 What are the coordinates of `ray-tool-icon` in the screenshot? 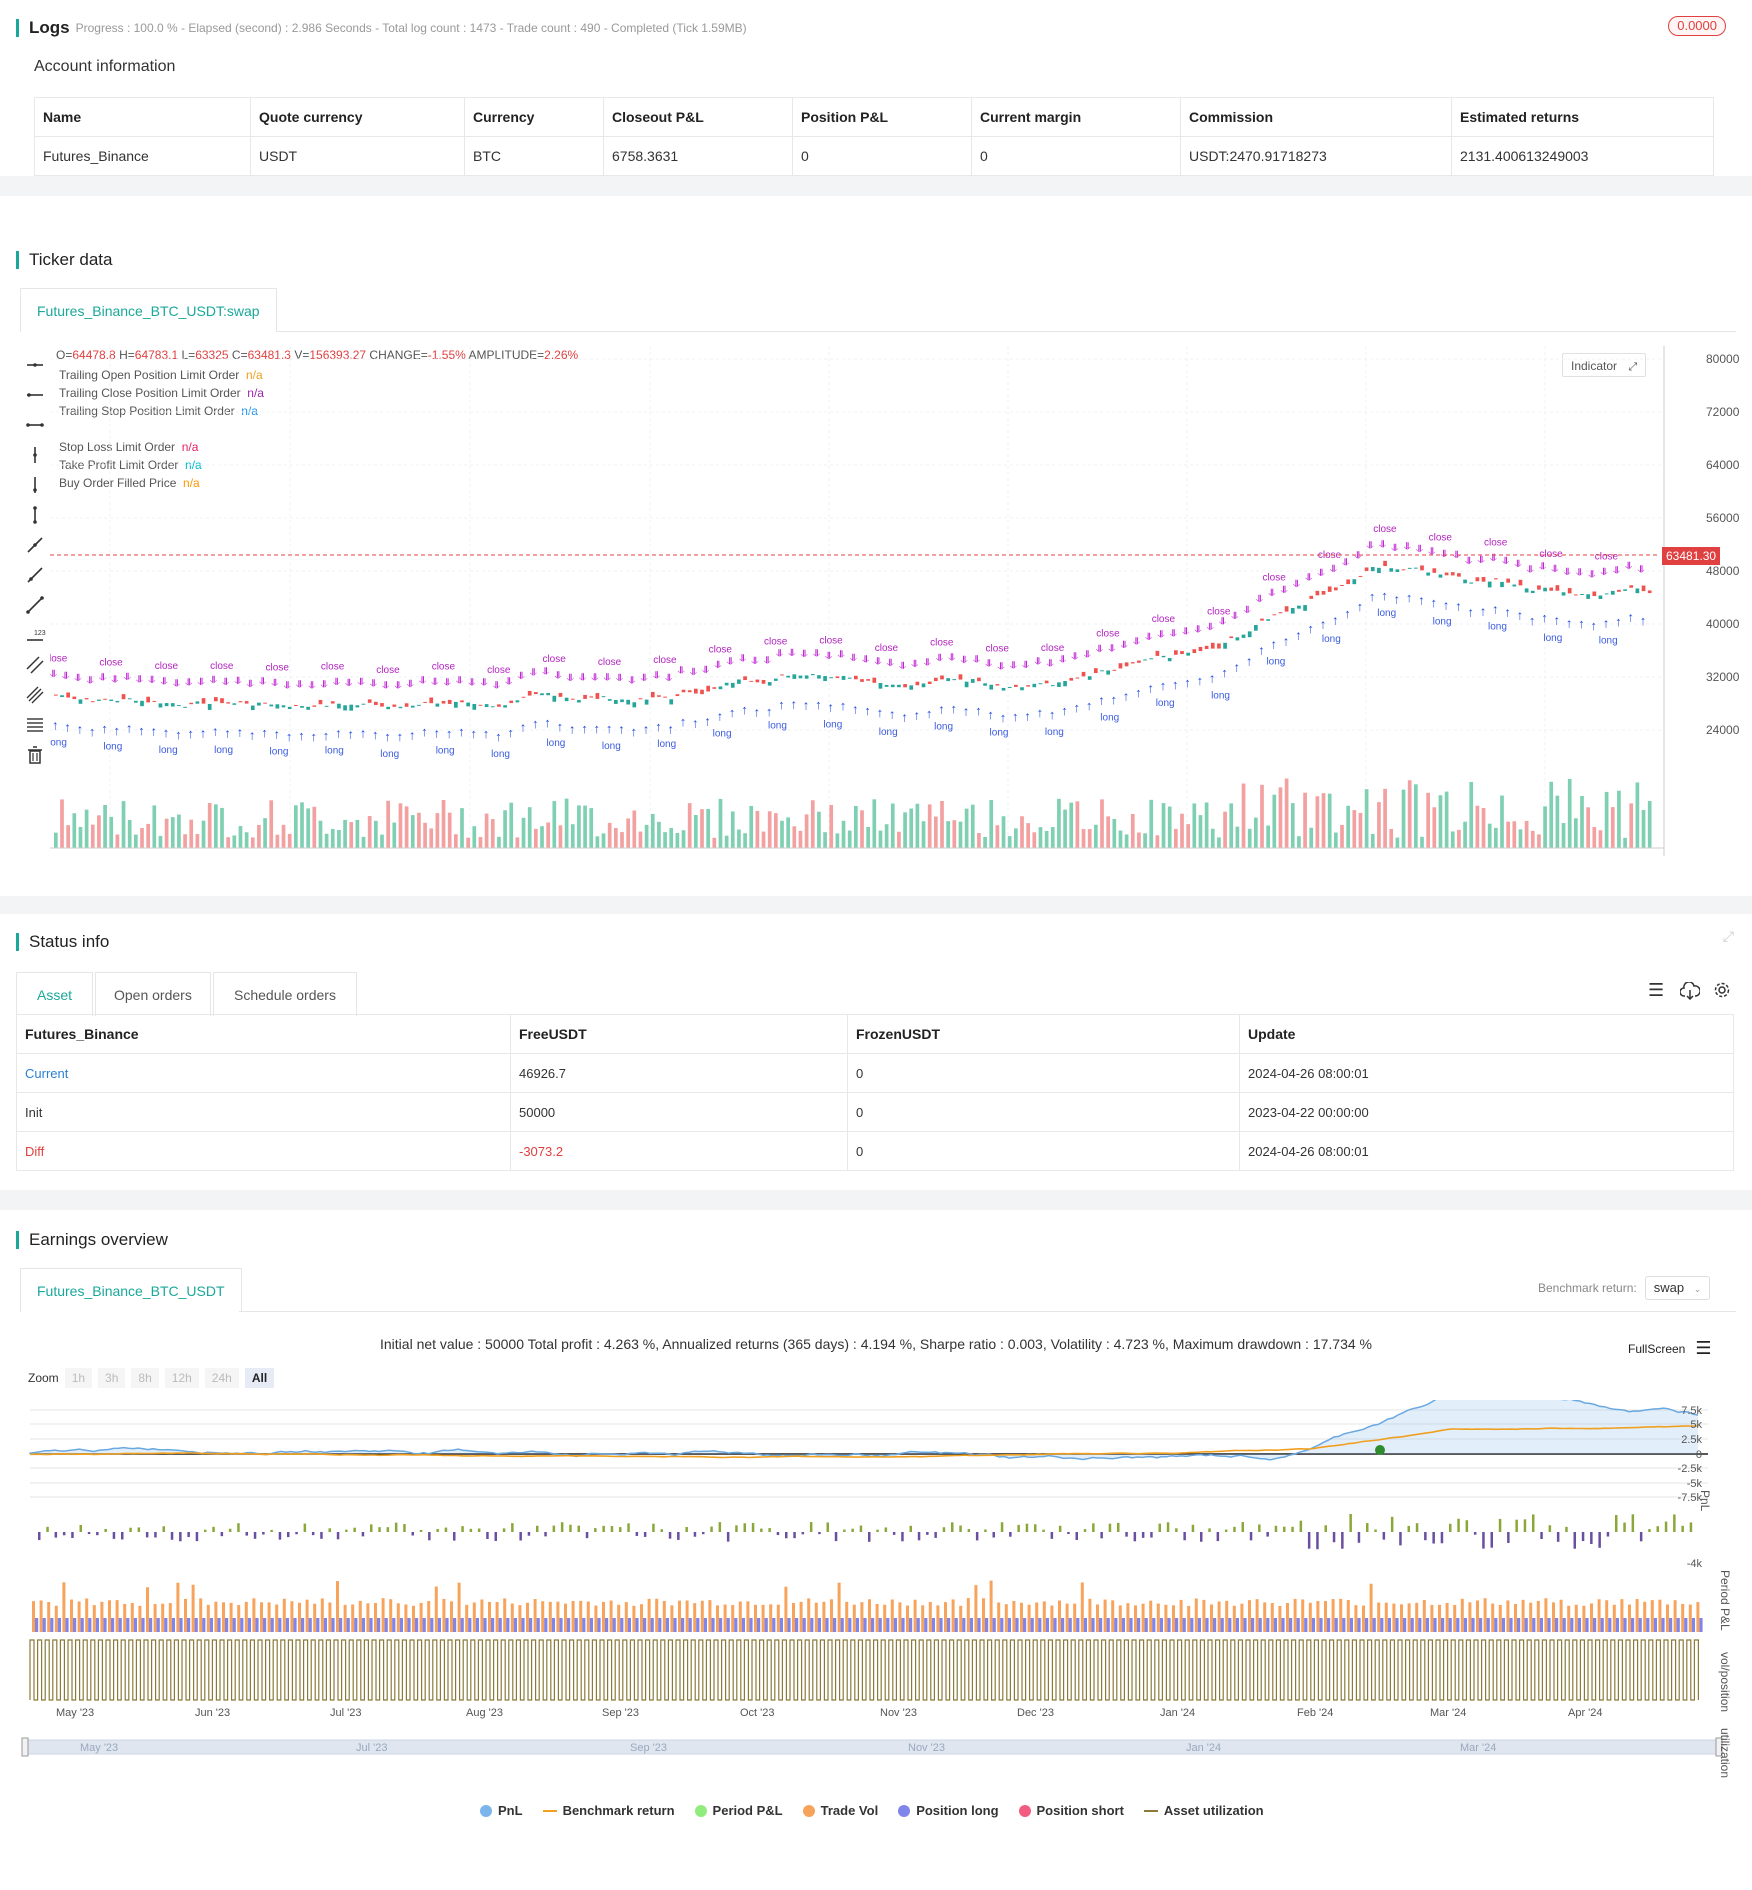 It's located at (35, 575).